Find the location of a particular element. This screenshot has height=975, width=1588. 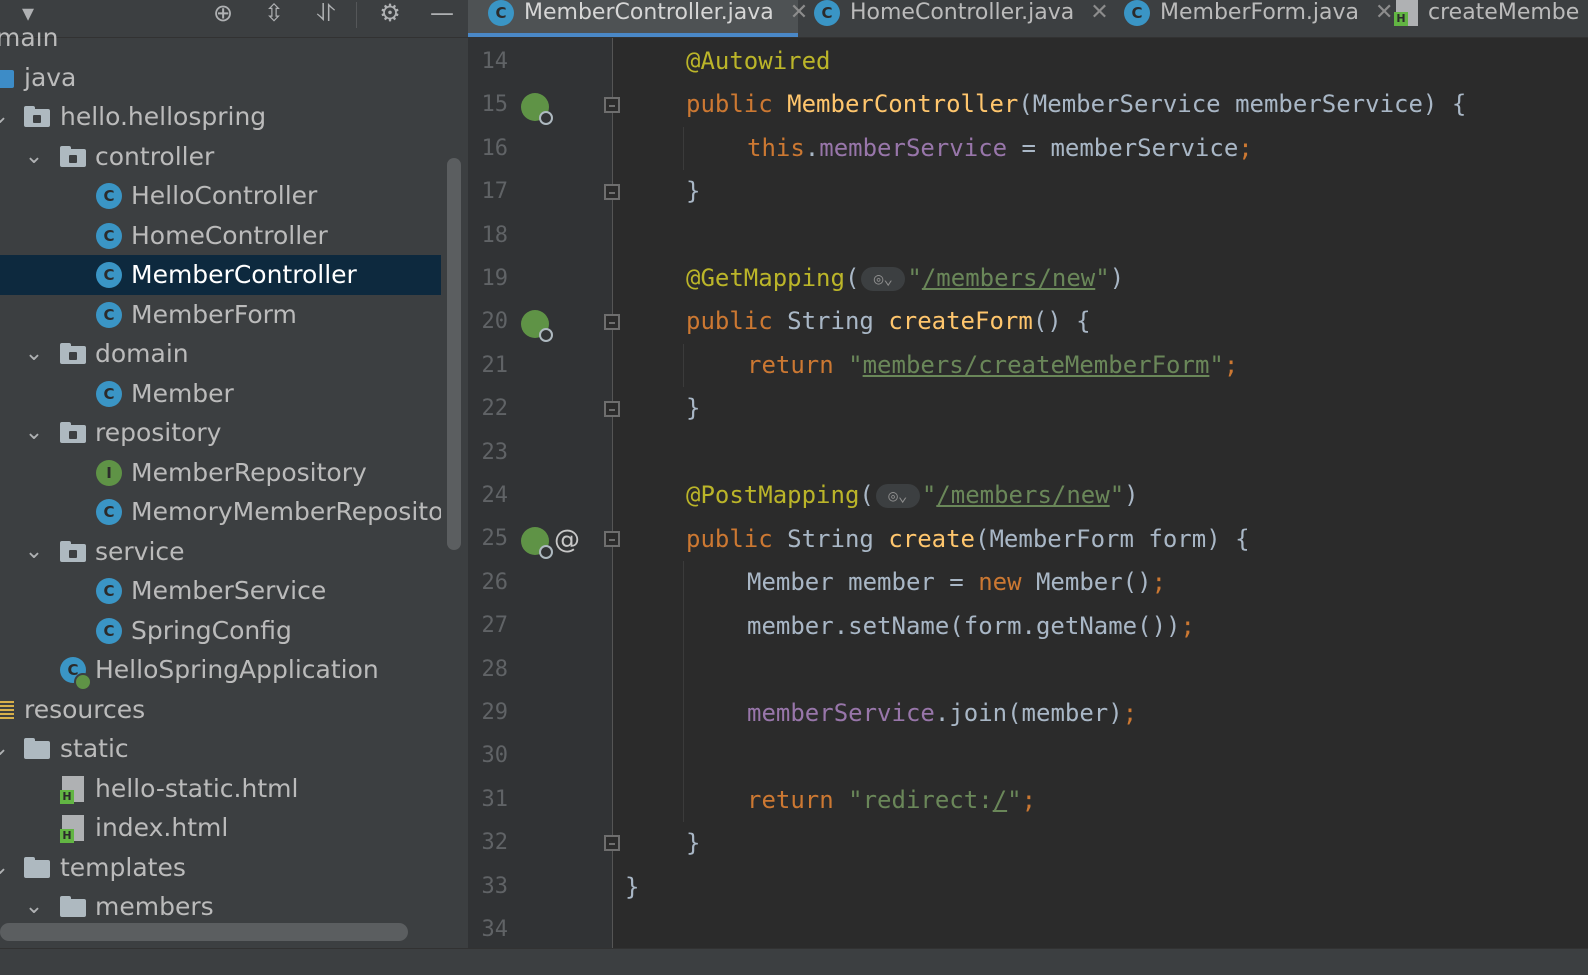

tab-memberform-java: C MemberForm.java ✕ is located at coordinates (1250, 18).